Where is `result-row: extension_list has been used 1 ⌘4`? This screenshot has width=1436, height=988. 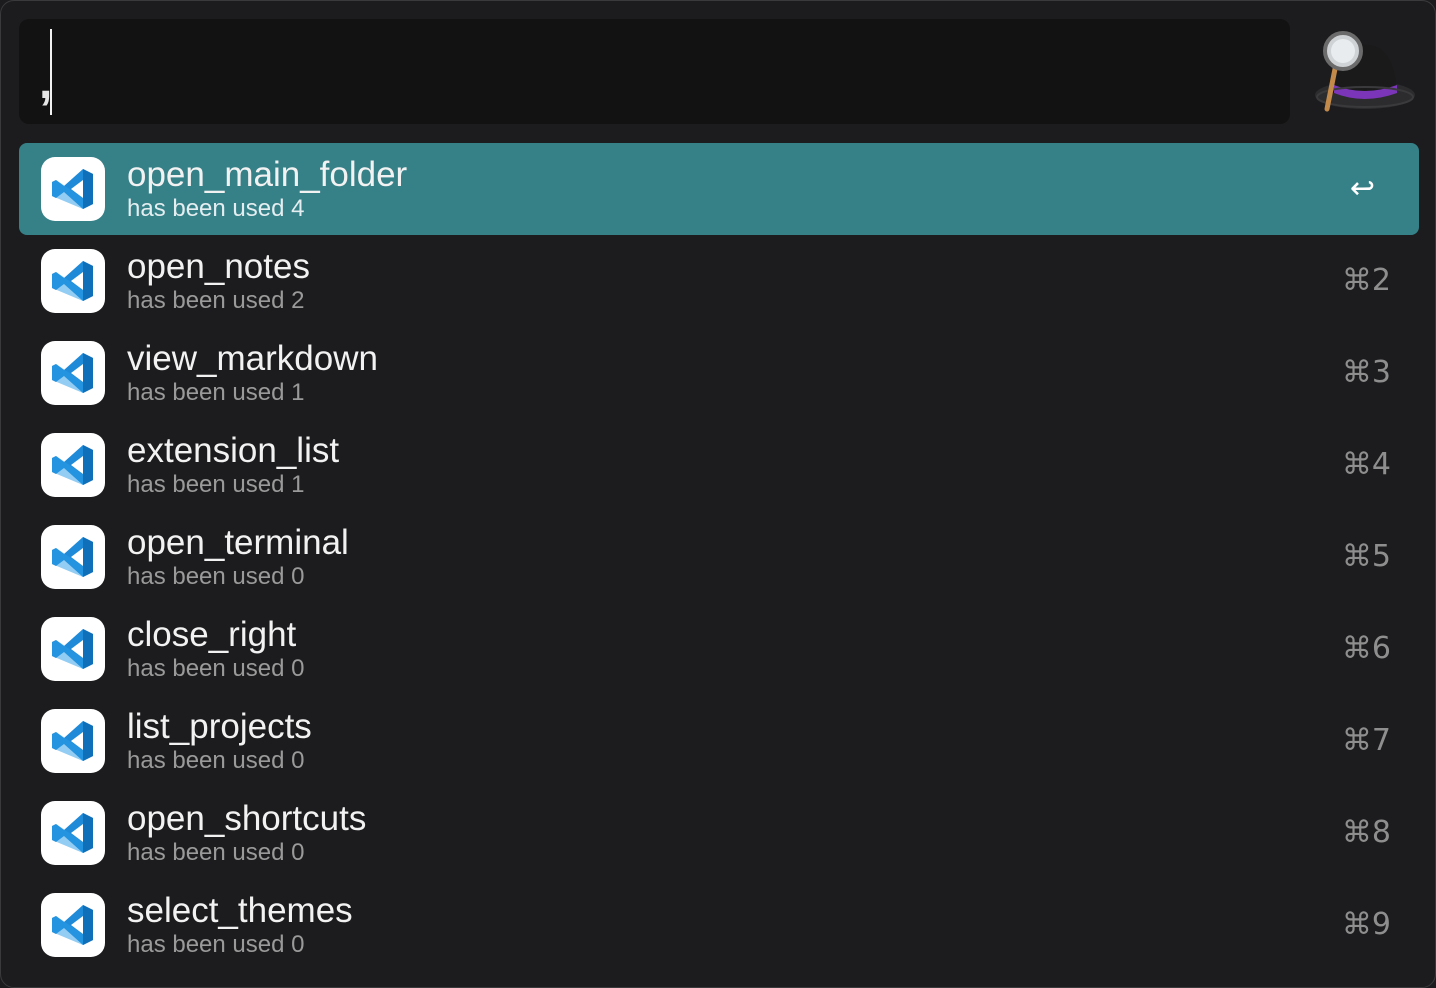
result-row: extension_list has been used 1 ⌘4 is located at coordinates (719, 465).